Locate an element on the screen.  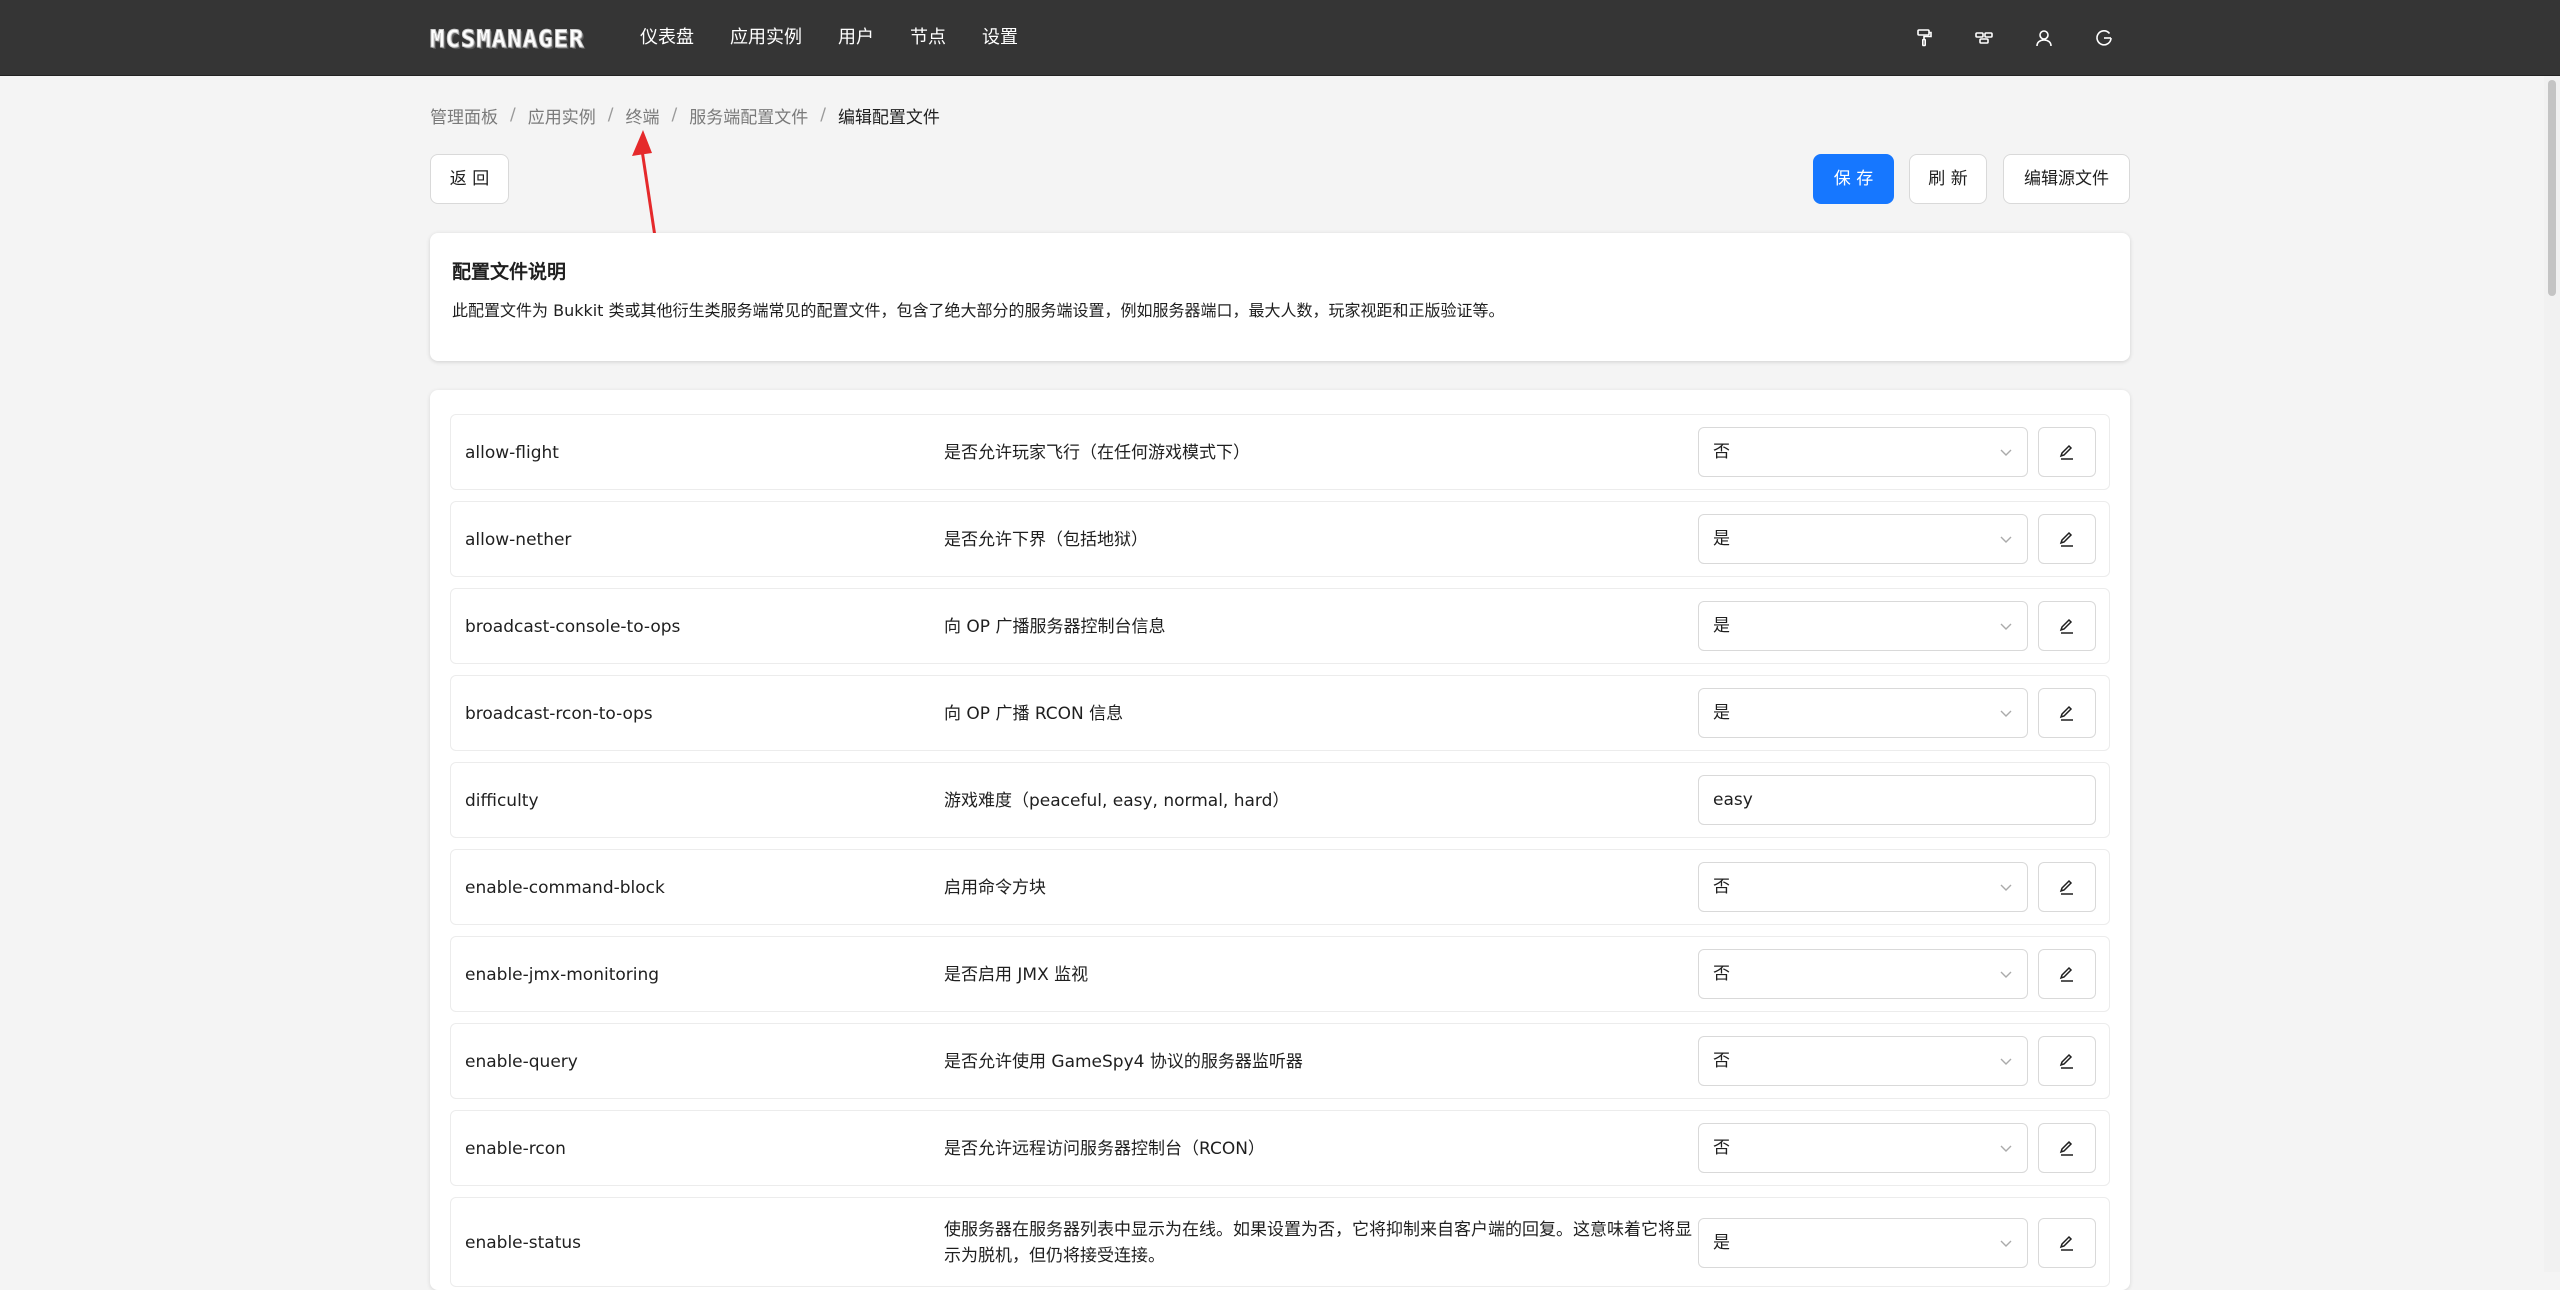
refresh-button: 刷 新 is located at coordinates (1948, 179).